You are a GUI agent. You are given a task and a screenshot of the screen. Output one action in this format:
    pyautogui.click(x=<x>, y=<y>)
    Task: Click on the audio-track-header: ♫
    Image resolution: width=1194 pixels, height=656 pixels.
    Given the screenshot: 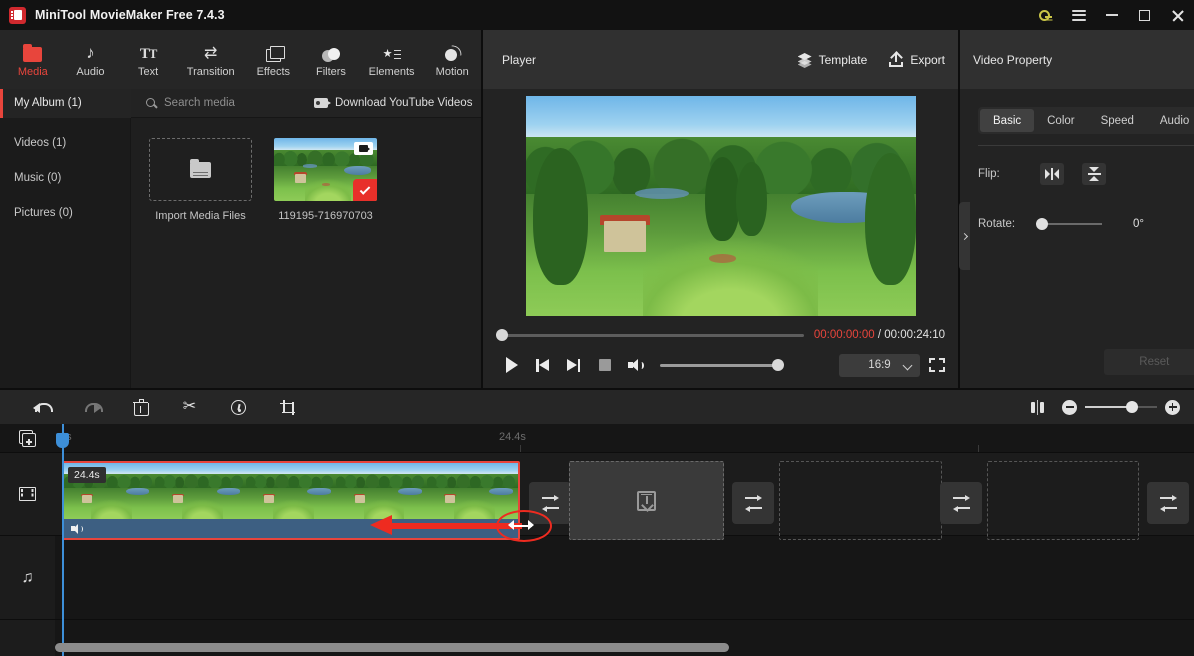 What is the action you would take?
    pyautogui.click(x=27, y=578)
    